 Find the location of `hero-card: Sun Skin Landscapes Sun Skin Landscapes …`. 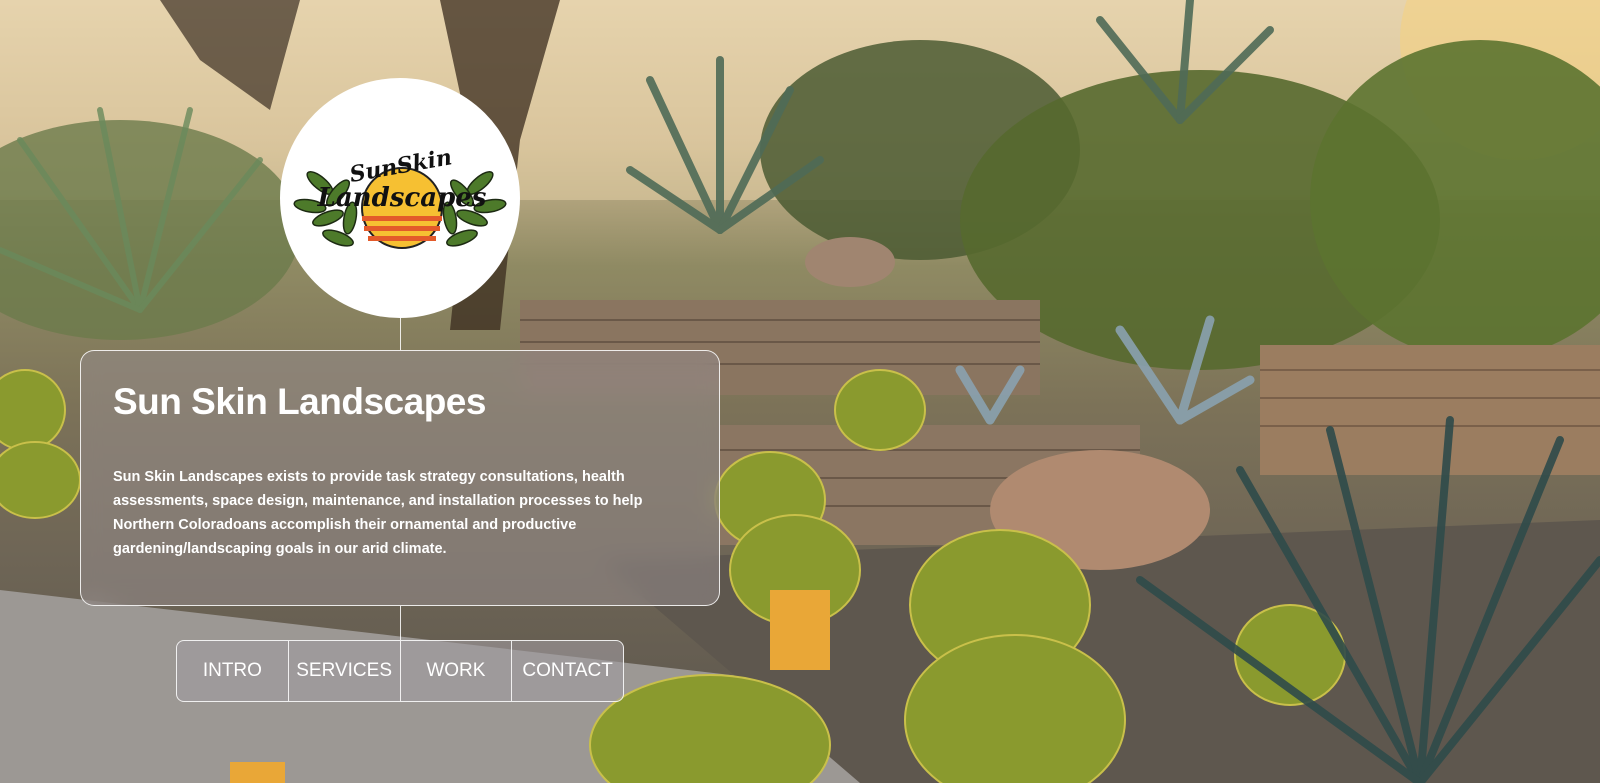

hero-card: Sun Skin Landscapes Sun Skin Landscapes … is located at coordinates (400, 478).